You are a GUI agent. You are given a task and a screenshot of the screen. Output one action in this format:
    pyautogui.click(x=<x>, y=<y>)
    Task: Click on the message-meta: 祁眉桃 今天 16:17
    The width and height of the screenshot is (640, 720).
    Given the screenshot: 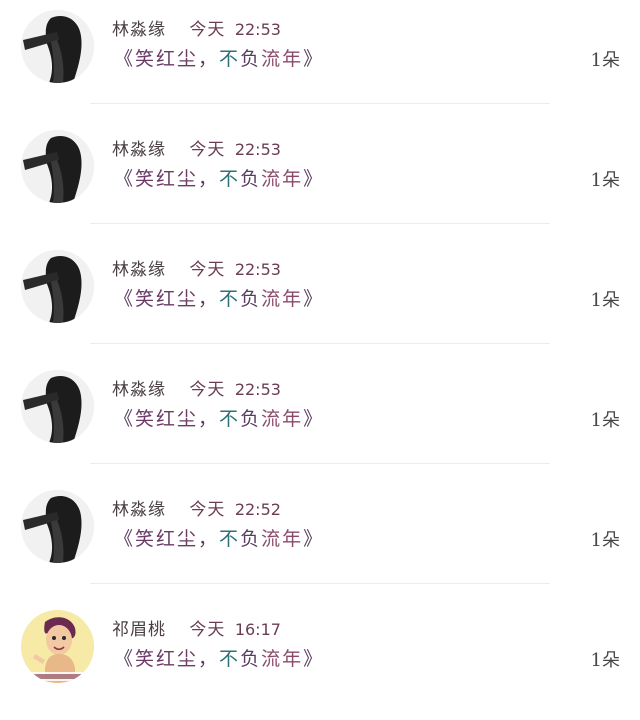 What is the action you would take?
    pyautogui.click(x=196, y=630)
    